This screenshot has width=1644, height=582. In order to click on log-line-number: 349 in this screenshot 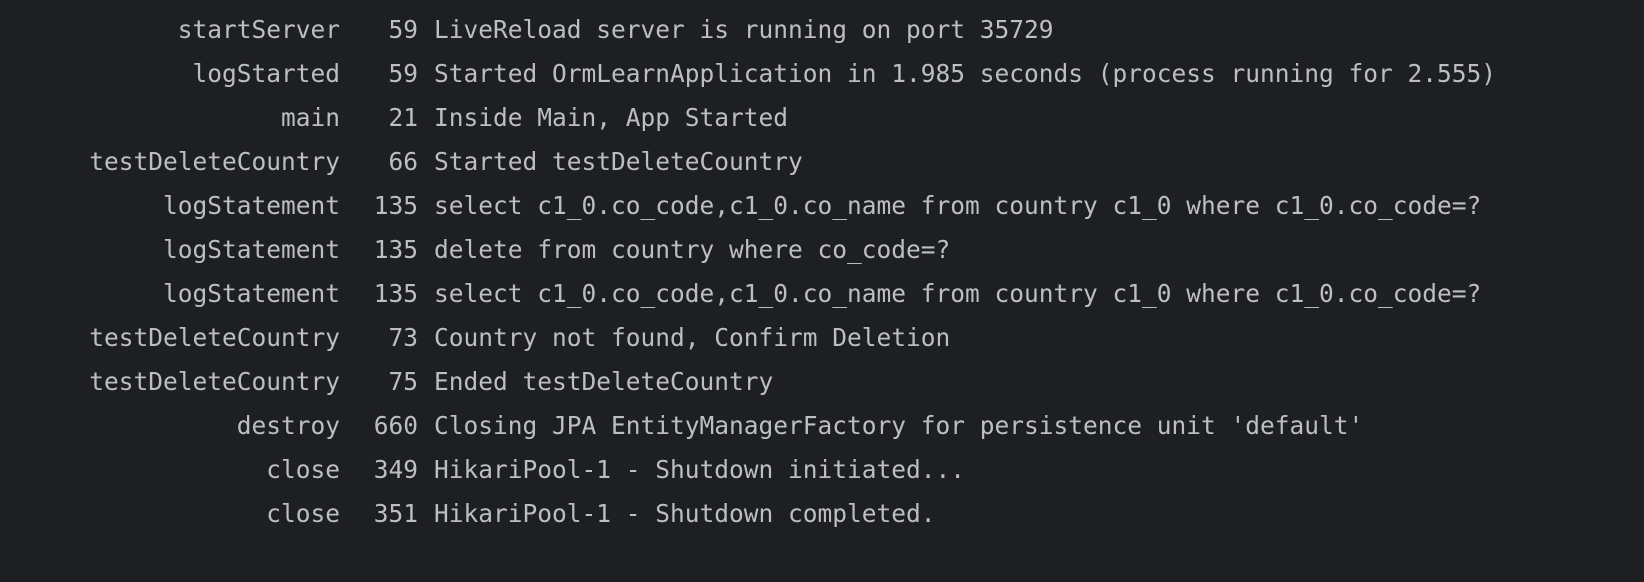, I will do `click(395, 469)`.